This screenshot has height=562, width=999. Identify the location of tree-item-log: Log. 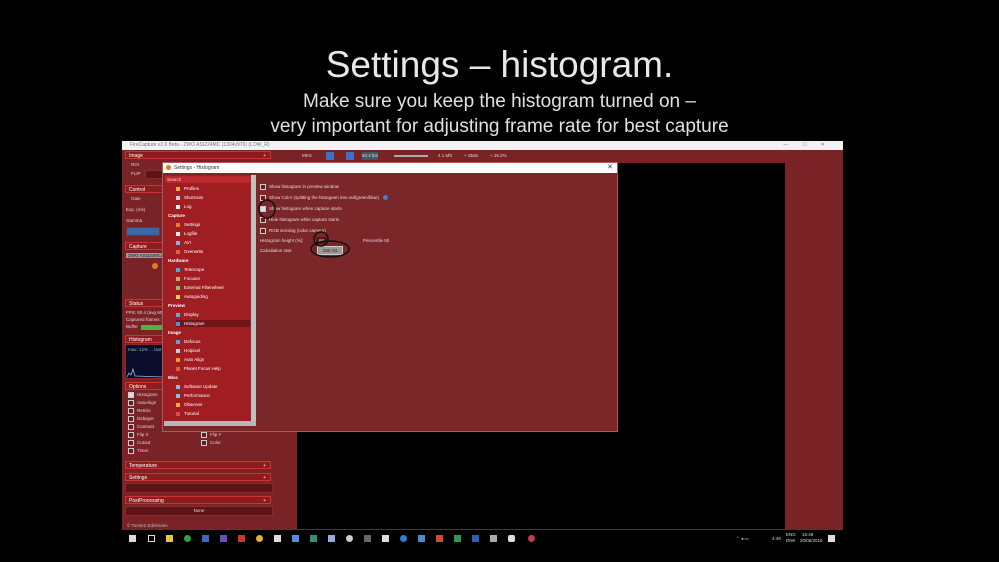
(213, 206).